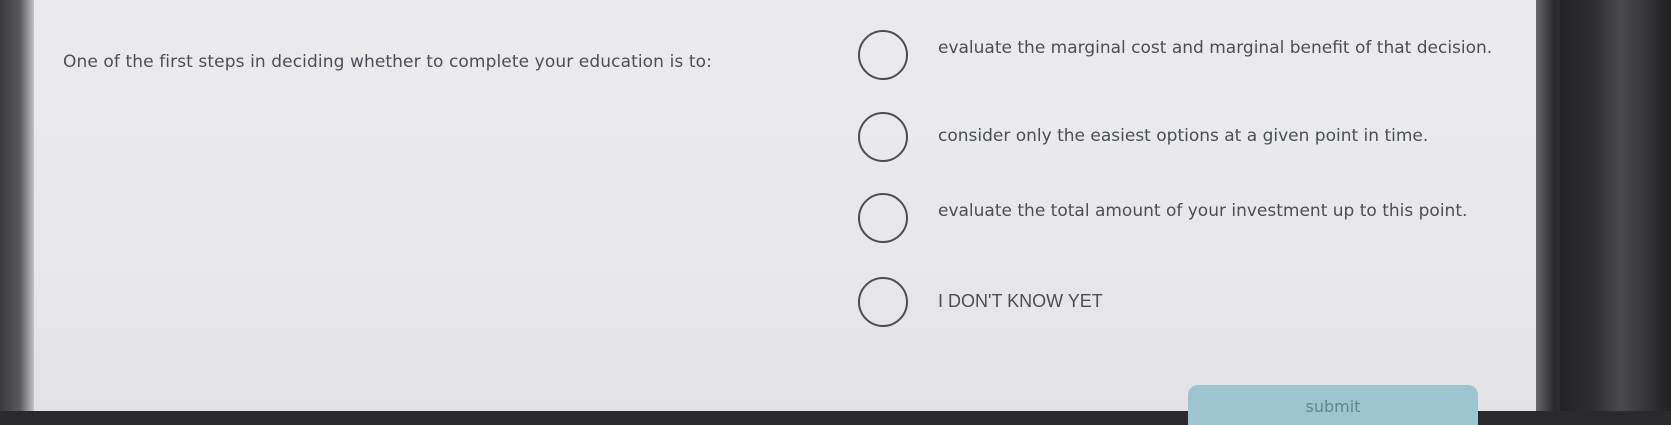  What do you see at coordinates (1615, 205) in the screenshot?
I see `monitor-bezel` at bounding box center [1615, 205].